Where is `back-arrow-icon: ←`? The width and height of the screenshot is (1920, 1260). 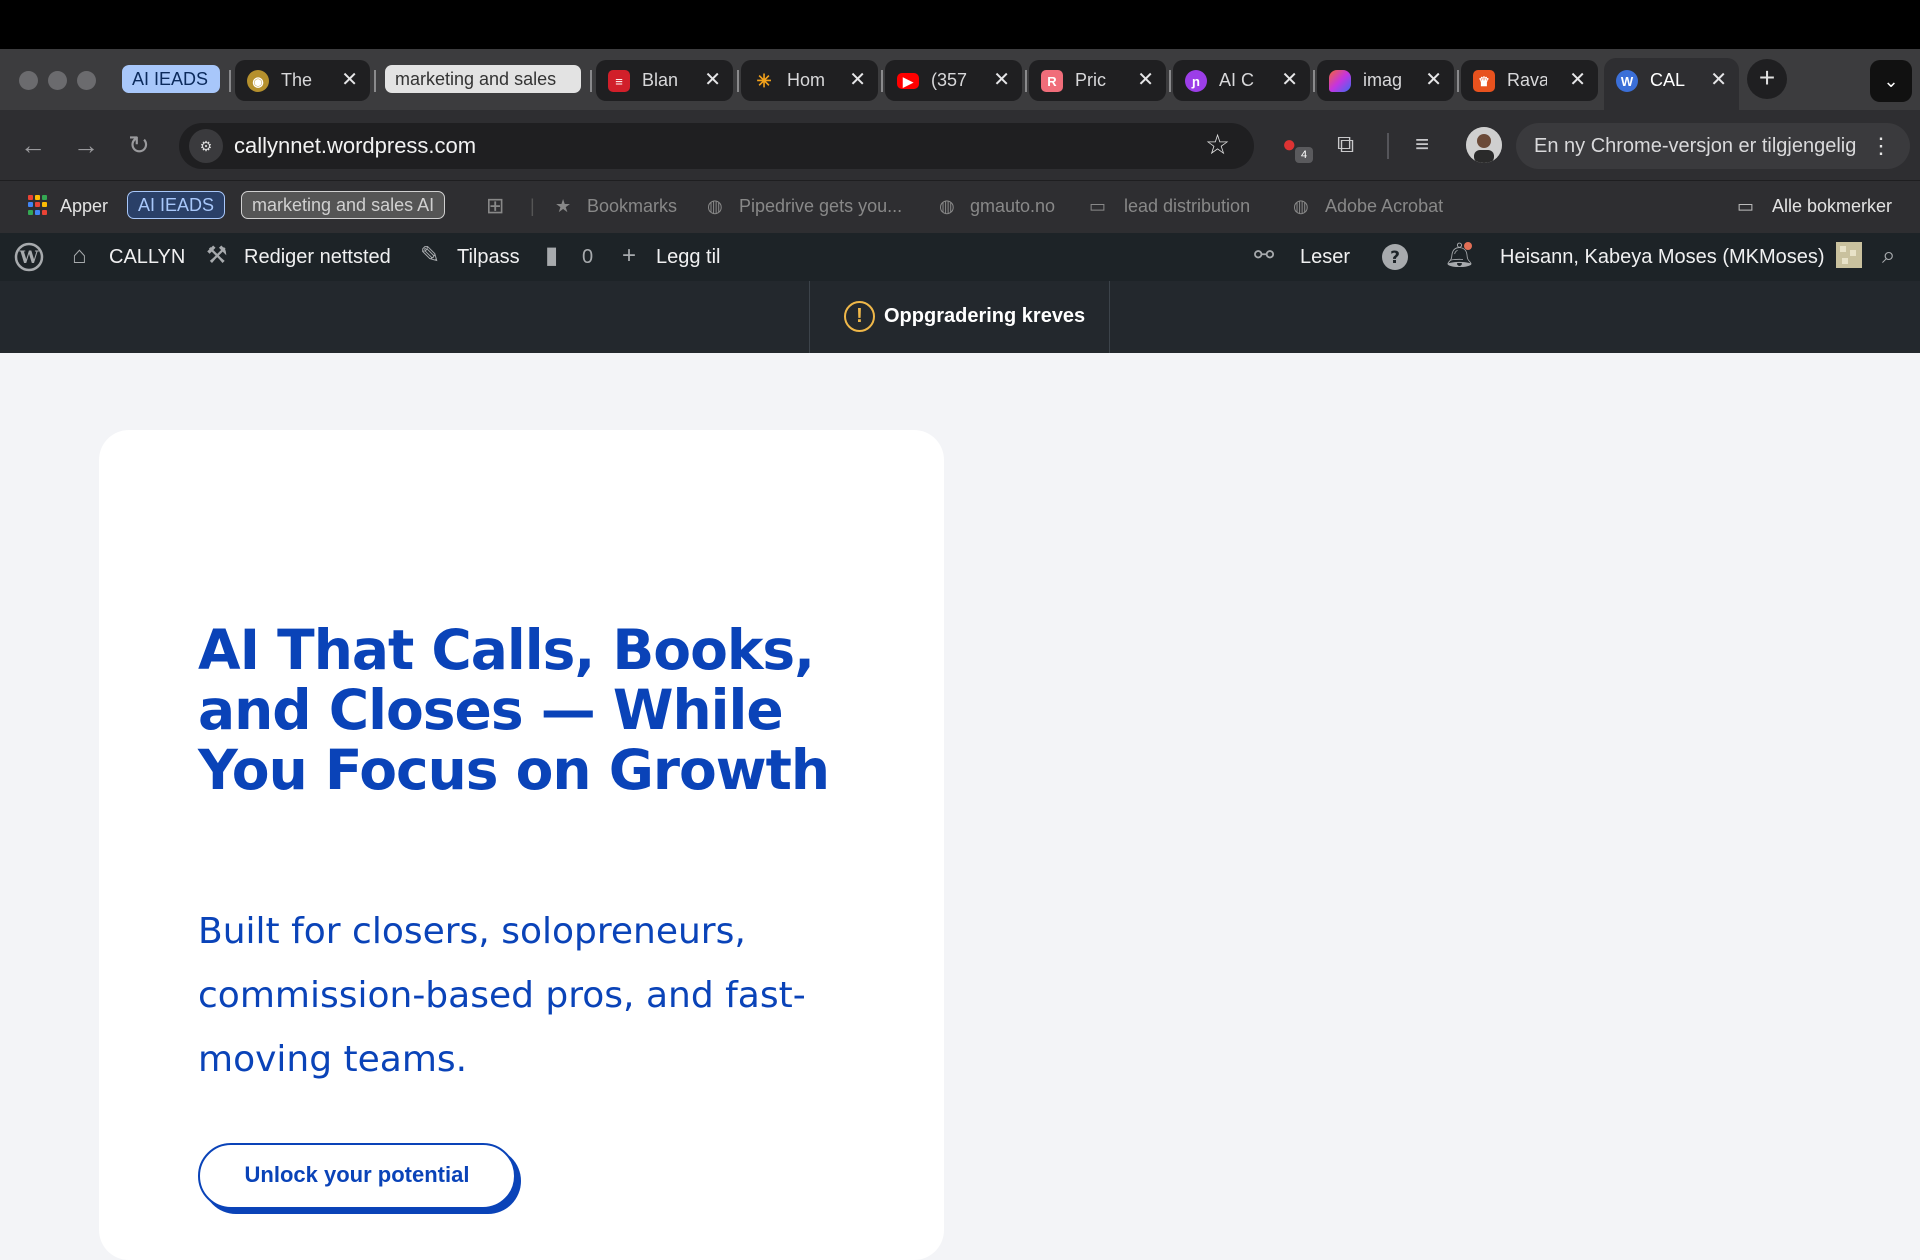
back-arrow-icon: ← is located at coordinates (33, 145).